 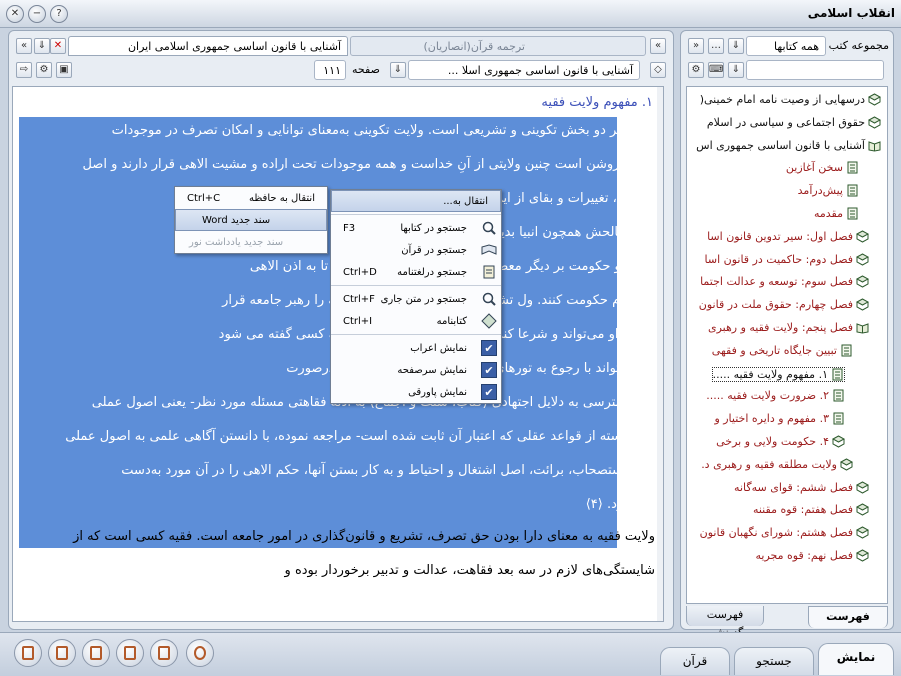 I want to click on tab-dropdown-icon: ⇓, so click(x=42, y=46).